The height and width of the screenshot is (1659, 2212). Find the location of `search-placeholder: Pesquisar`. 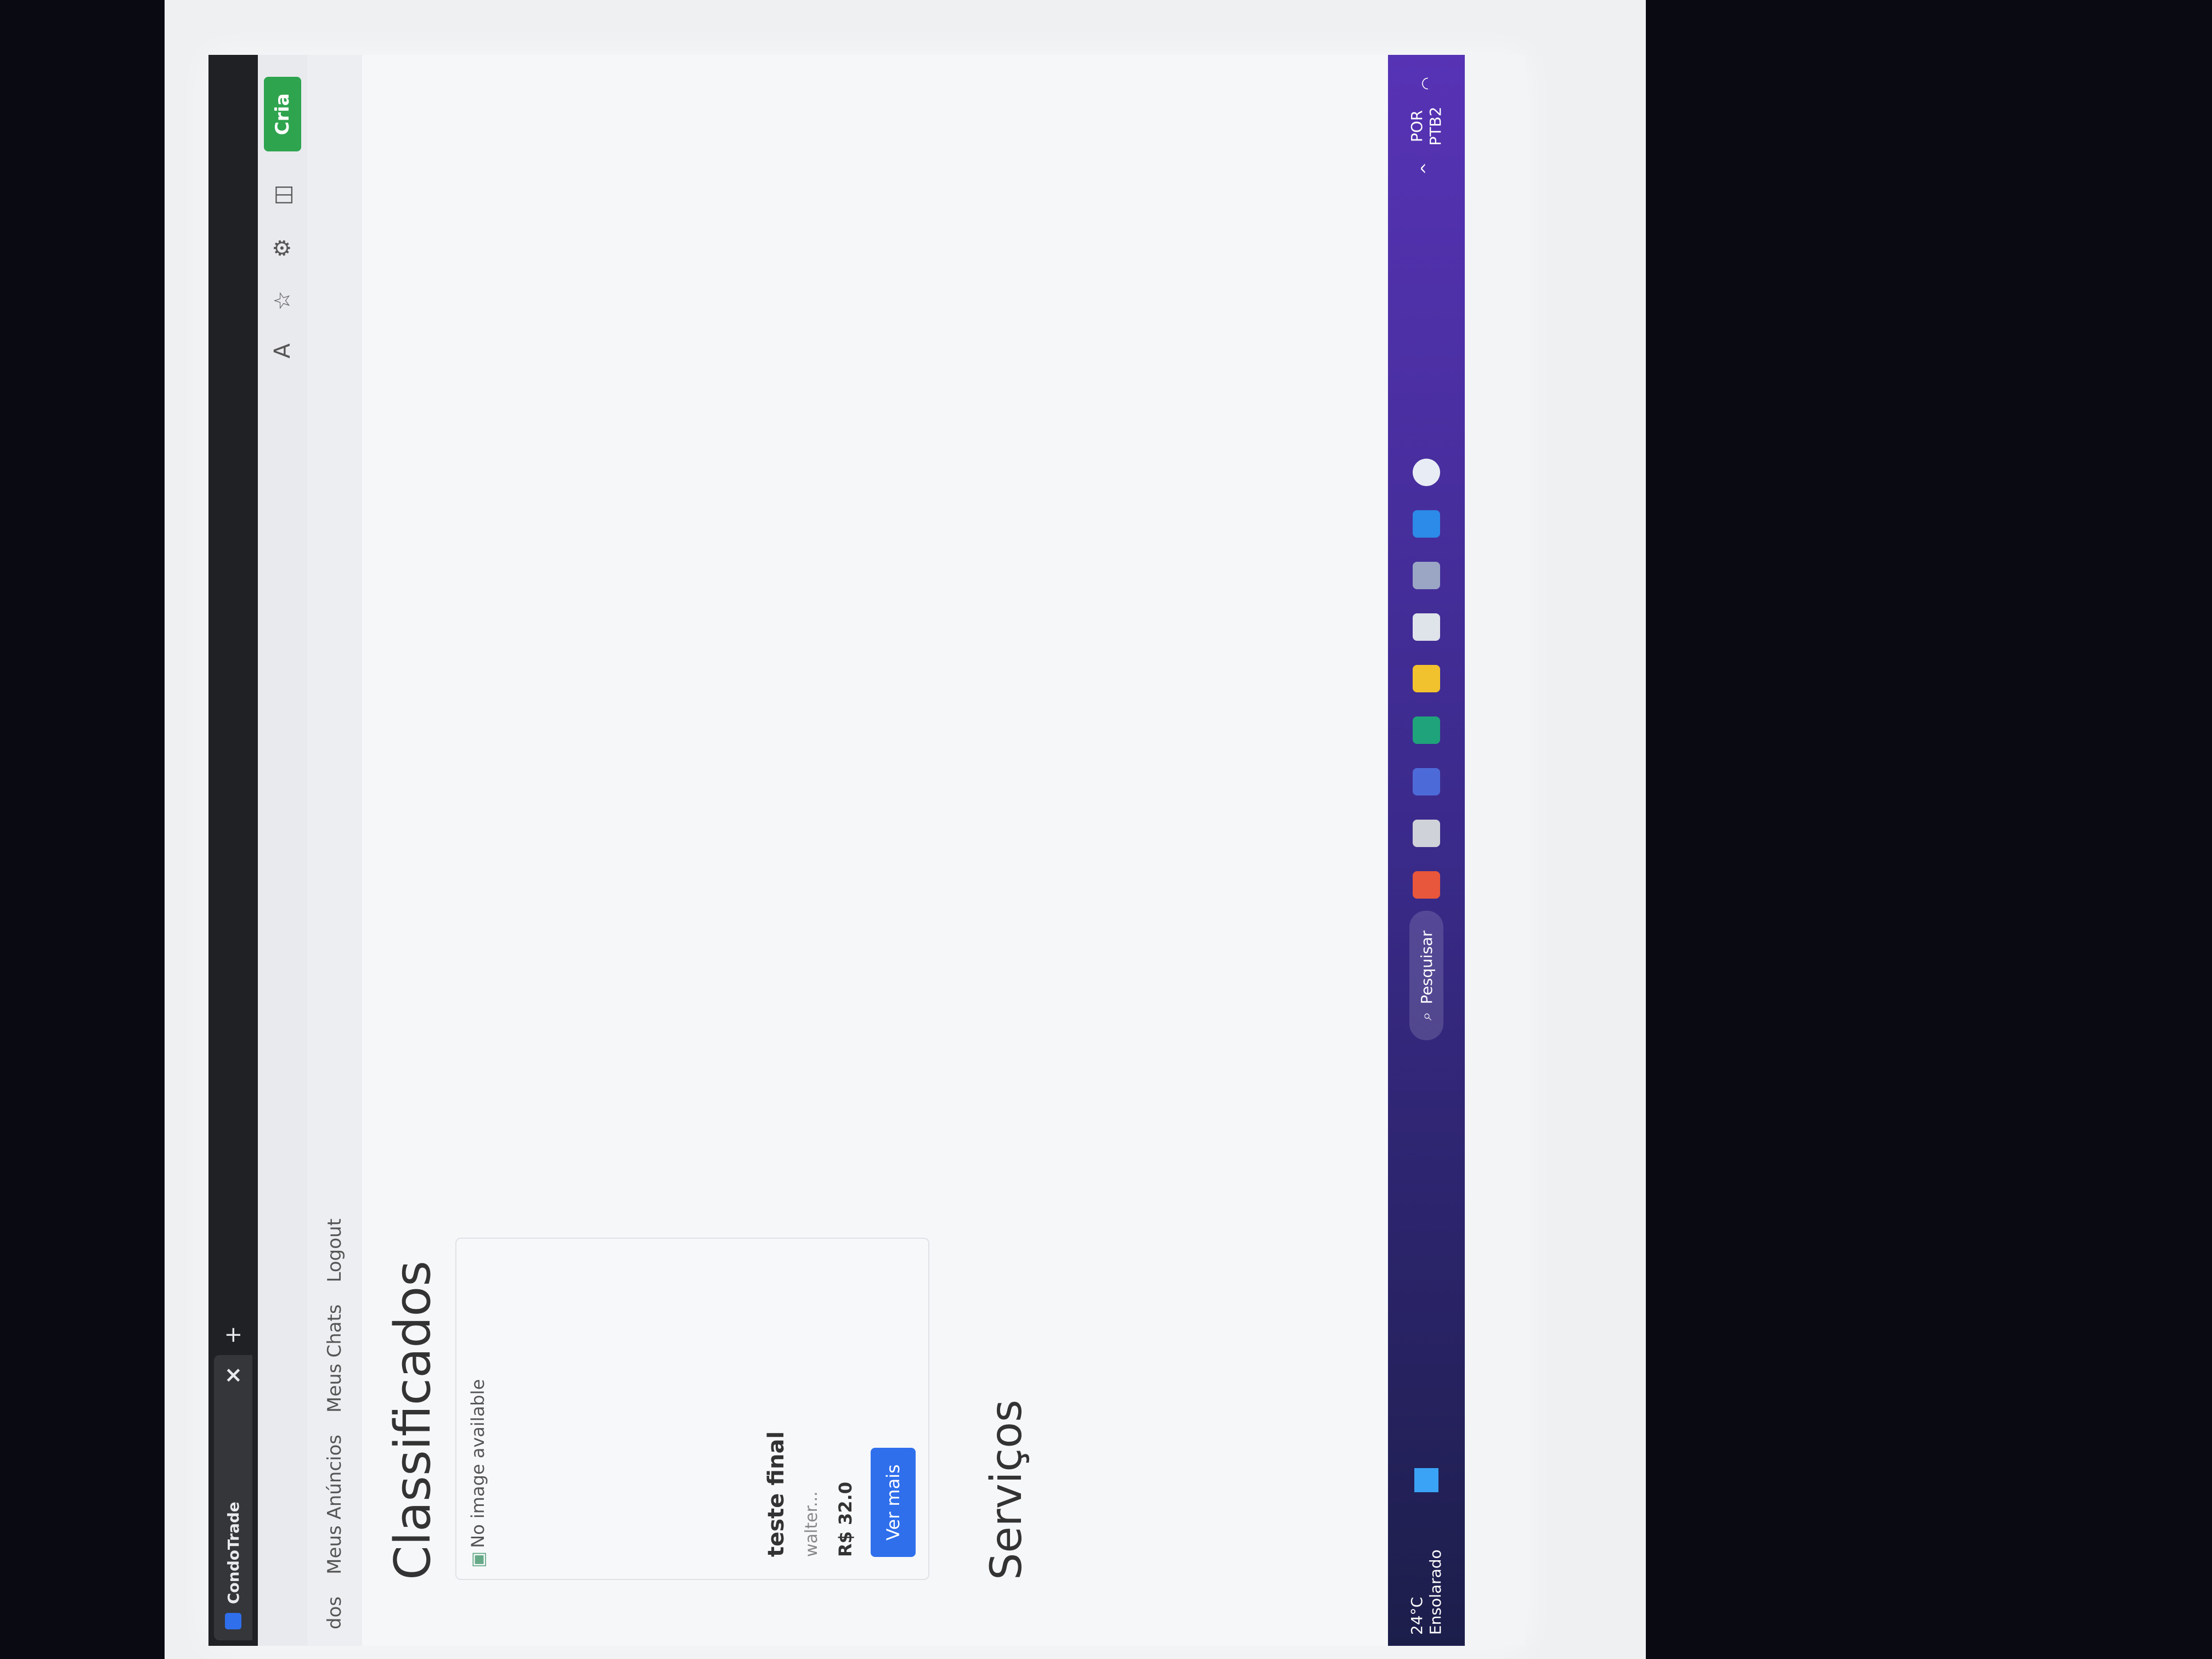

search-placeholder: Pesquisar is located at coordinates (1427, 967).